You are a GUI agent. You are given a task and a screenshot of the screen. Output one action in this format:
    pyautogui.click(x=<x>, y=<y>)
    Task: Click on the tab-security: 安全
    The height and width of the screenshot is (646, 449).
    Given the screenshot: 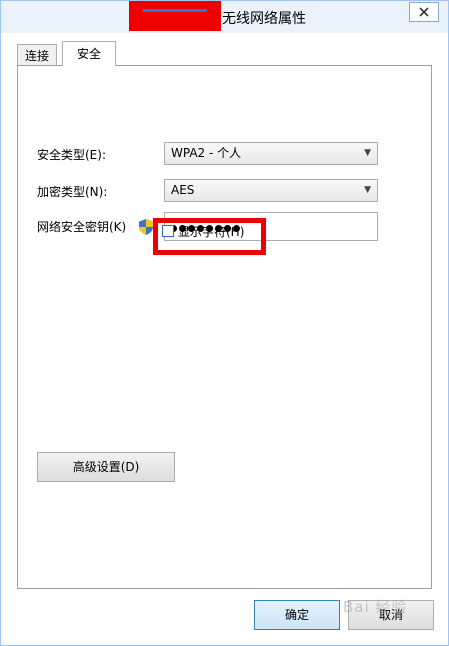 What is the action you would take?
    pyautogui.click(x=89, y=53)
    